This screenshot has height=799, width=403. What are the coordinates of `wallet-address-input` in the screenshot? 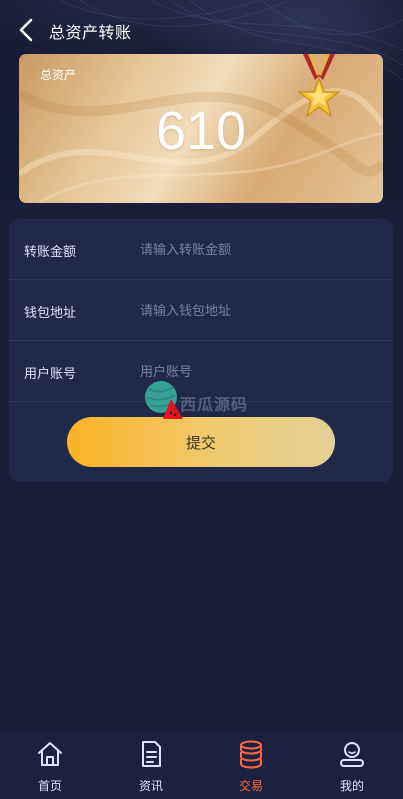 It's located at (260, 311).